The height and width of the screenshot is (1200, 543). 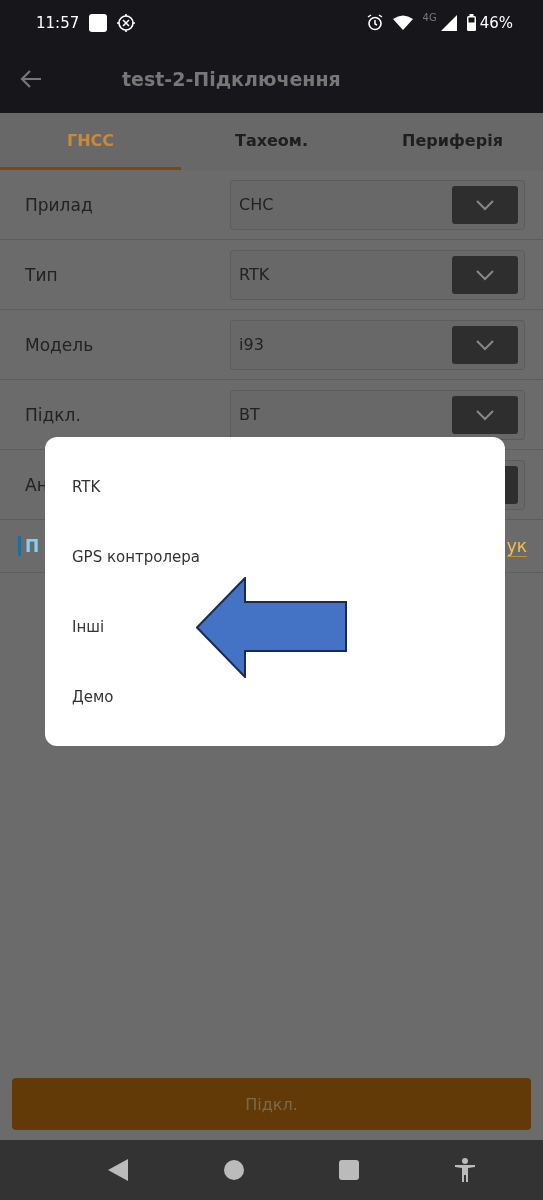 What do you see at coordinates (231, 79) in the screenshot?
I see `screen-title: test-2-Підключення` at bounding box center [231, 79].